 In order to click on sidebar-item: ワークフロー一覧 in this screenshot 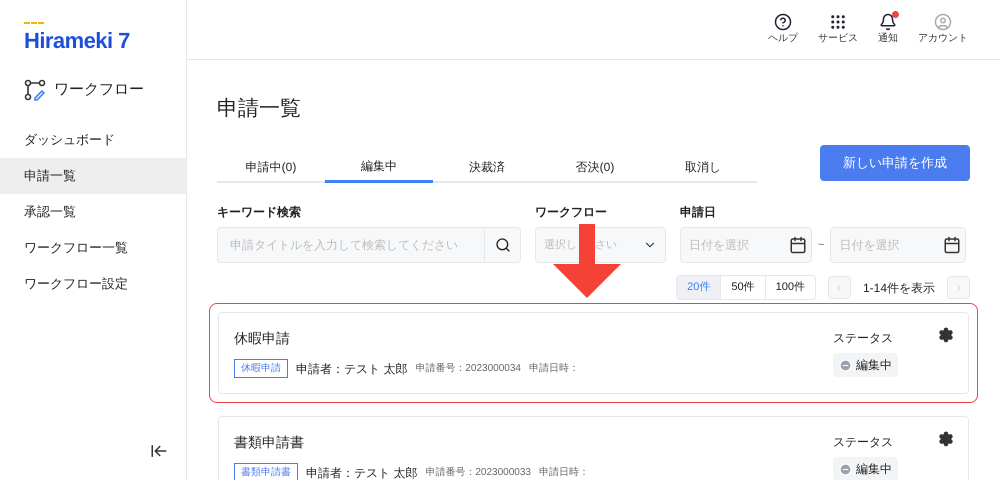, I will do `click(93, 248)`.